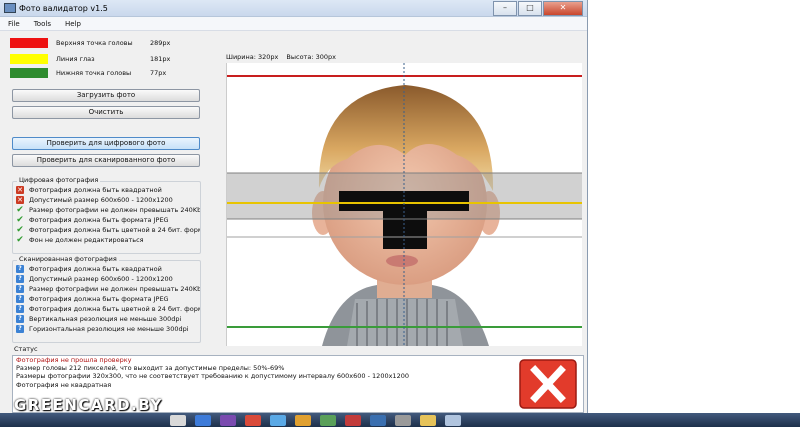 This screenshot has height=427, width=800. Describe the element at coordinates (59, 180) in the screenshot. I see `group-title: Цифровая фотография` at that location.